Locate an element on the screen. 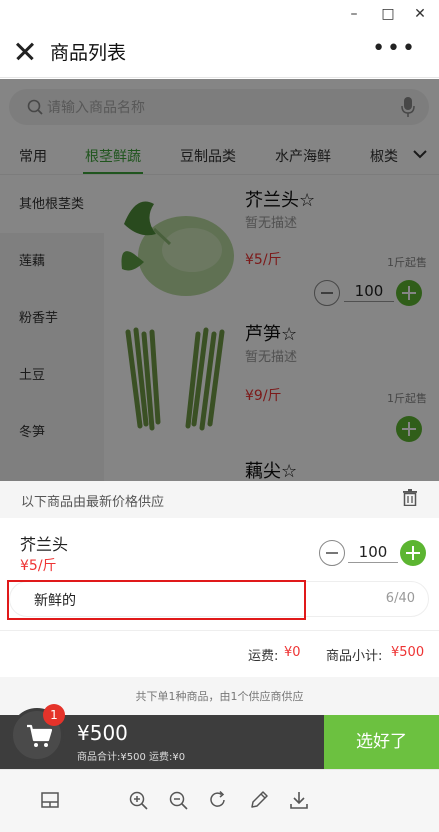 The width and height of the screenshot is (439, 832). subtotal-value: ¥500 is located at coordinates (408, 652).